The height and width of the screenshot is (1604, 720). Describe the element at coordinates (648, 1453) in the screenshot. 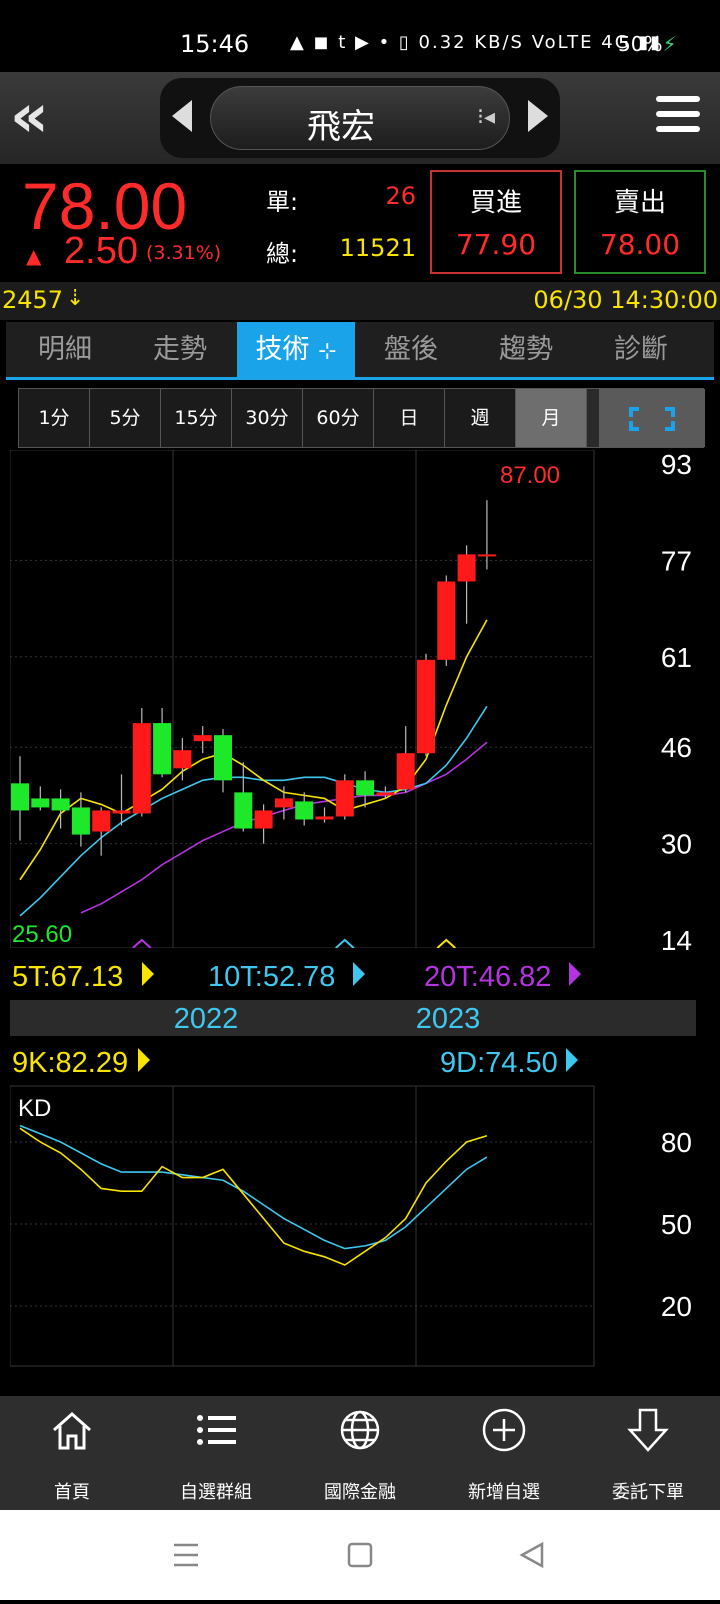

I see `nav-place-order: 委託下單` at that location.